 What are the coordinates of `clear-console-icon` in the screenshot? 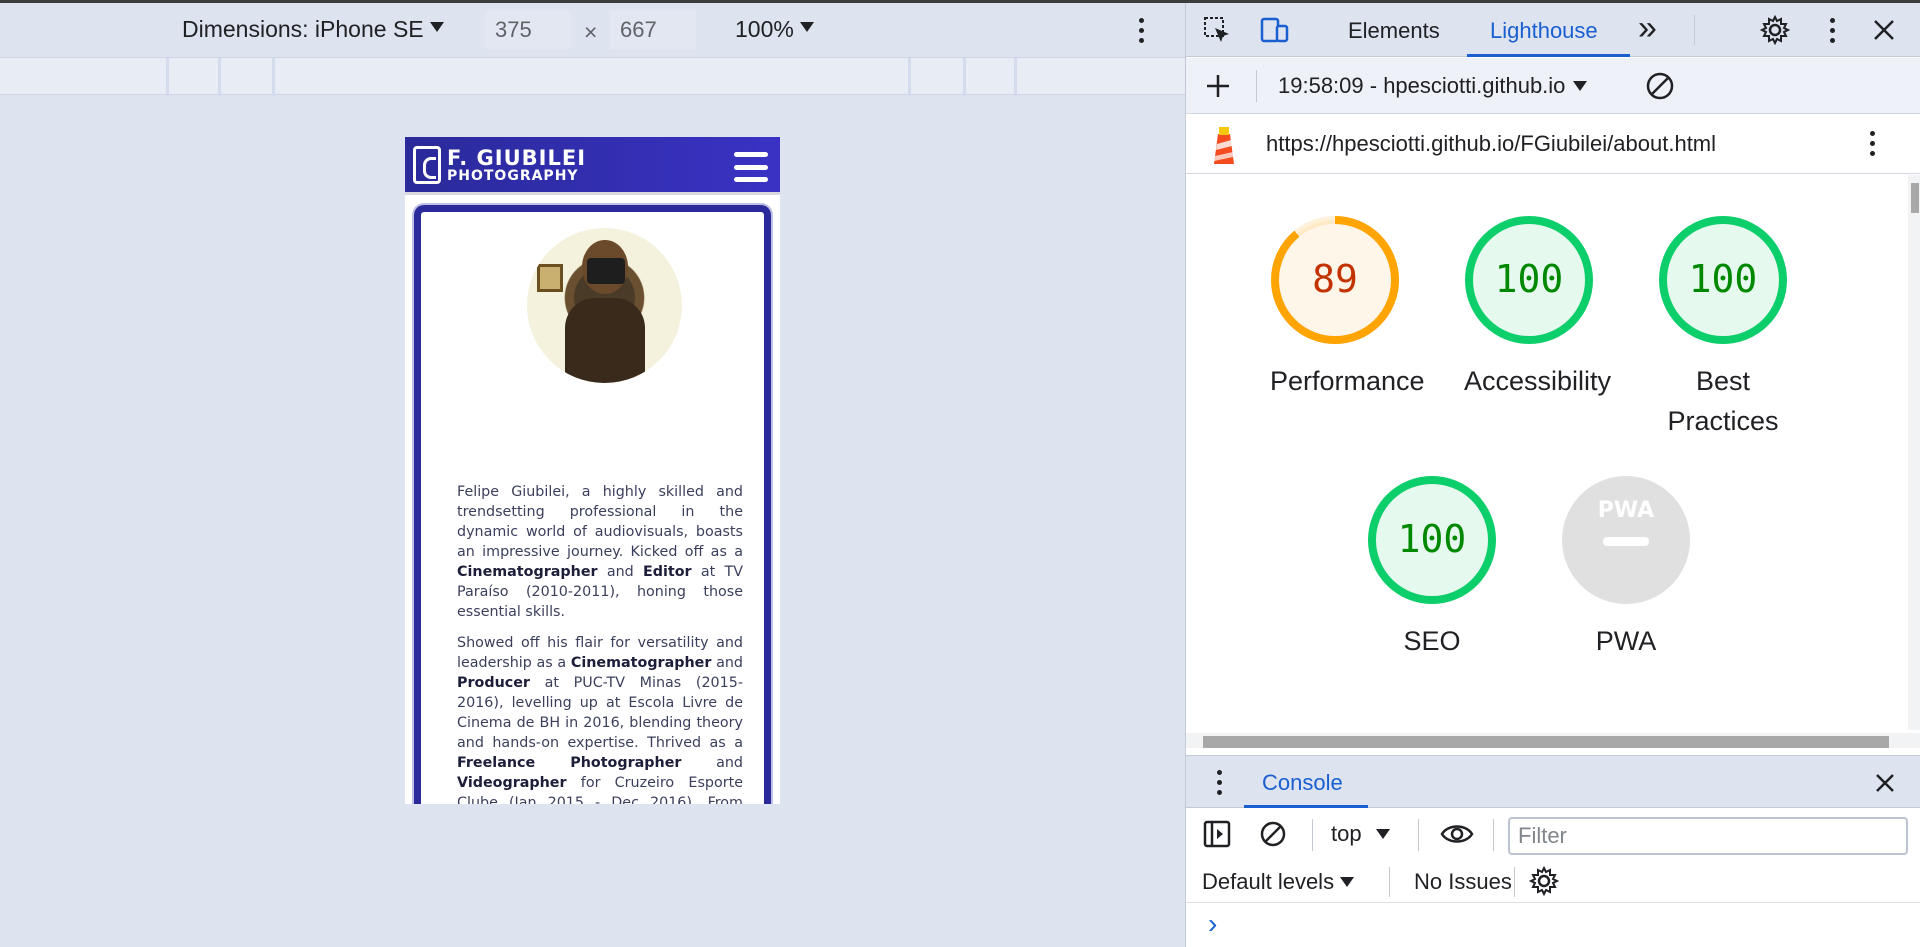 It's located at (1273, 834).